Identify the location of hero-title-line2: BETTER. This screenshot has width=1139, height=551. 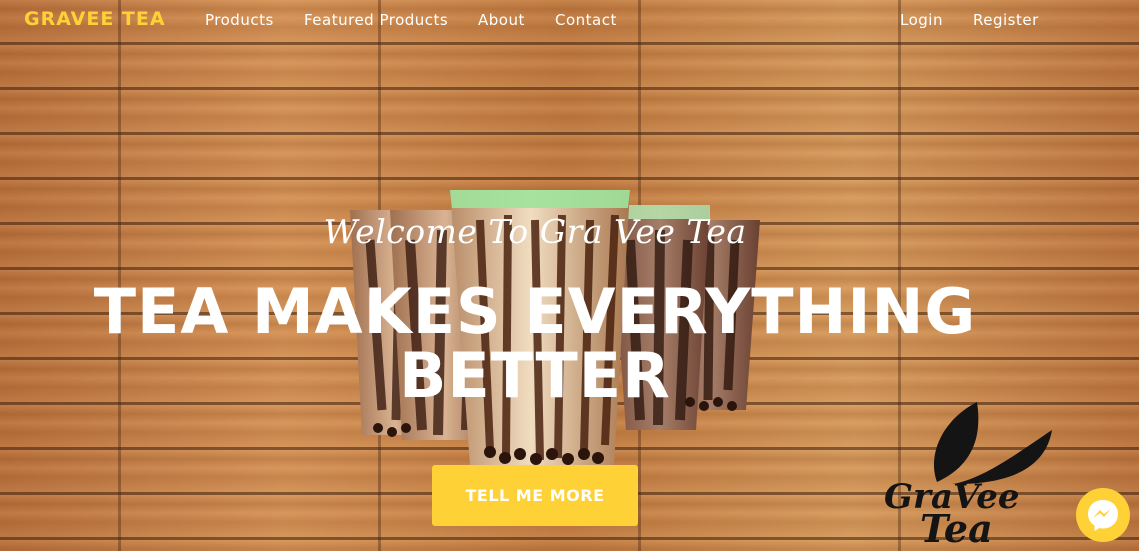
(535, 375).